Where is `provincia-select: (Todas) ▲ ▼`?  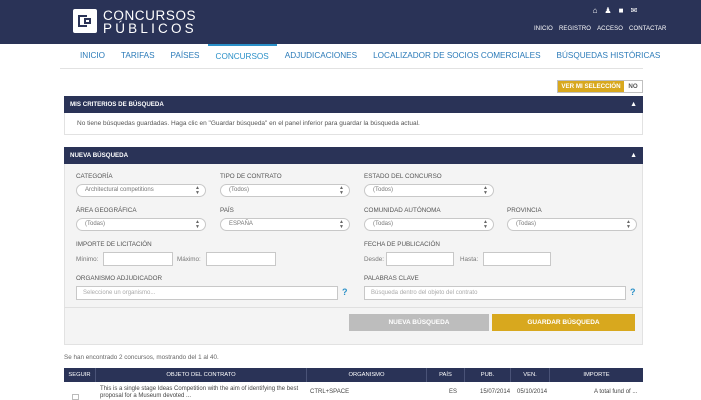 provincia-select: (Todas) ▲ ▼ is located at coordinates (572, 224).